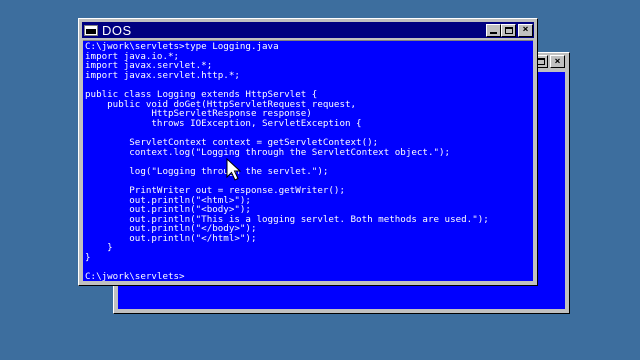 The width and height of the screenshot is (640, 360). What do you see at coordinates (91, 30) in the screenshot?
I see `dos-window-icon` at bounding box center [91, 30].